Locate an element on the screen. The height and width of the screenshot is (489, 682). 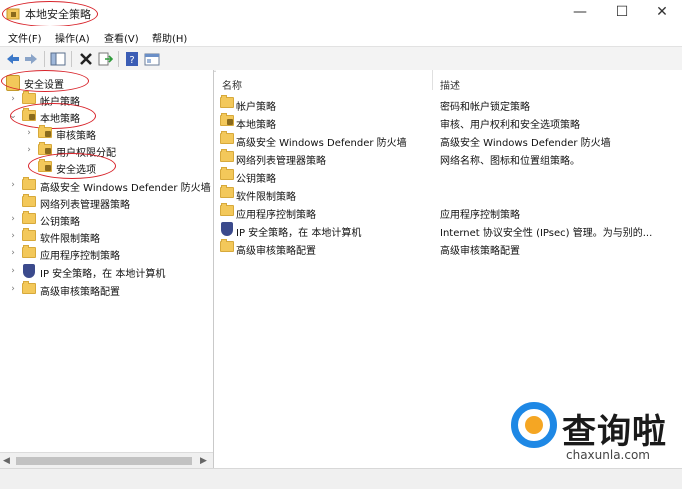
toolbar: ? is located at coordinates (341, 59).